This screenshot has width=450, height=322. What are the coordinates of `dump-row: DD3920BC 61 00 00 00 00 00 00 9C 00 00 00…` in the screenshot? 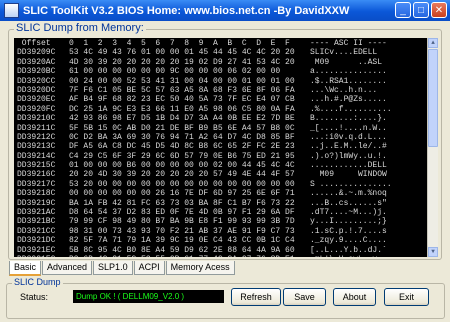 It's located at (226, 71).